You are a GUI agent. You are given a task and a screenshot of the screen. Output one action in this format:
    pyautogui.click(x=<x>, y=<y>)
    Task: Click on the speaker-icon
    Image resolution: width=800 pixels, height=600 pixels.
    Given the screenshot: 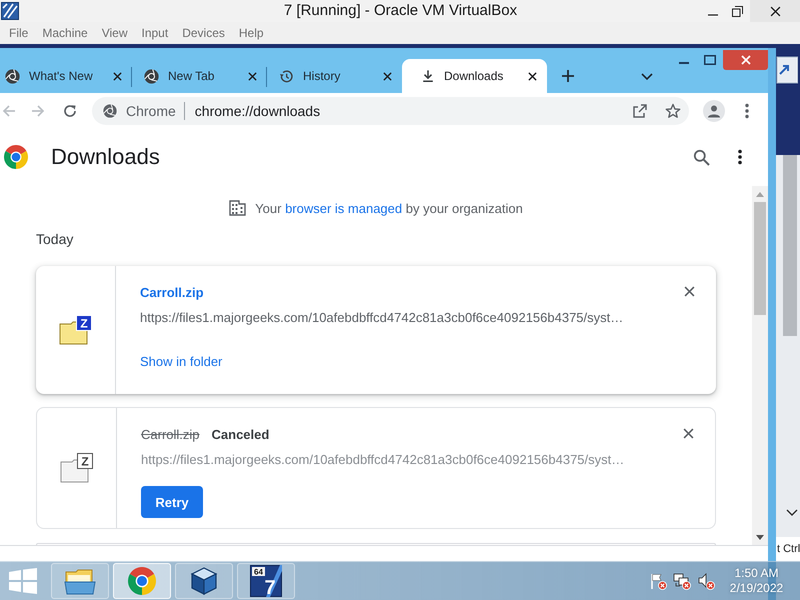 What is the action you would take?
    pyautogui.click(x=706, y=581)
    